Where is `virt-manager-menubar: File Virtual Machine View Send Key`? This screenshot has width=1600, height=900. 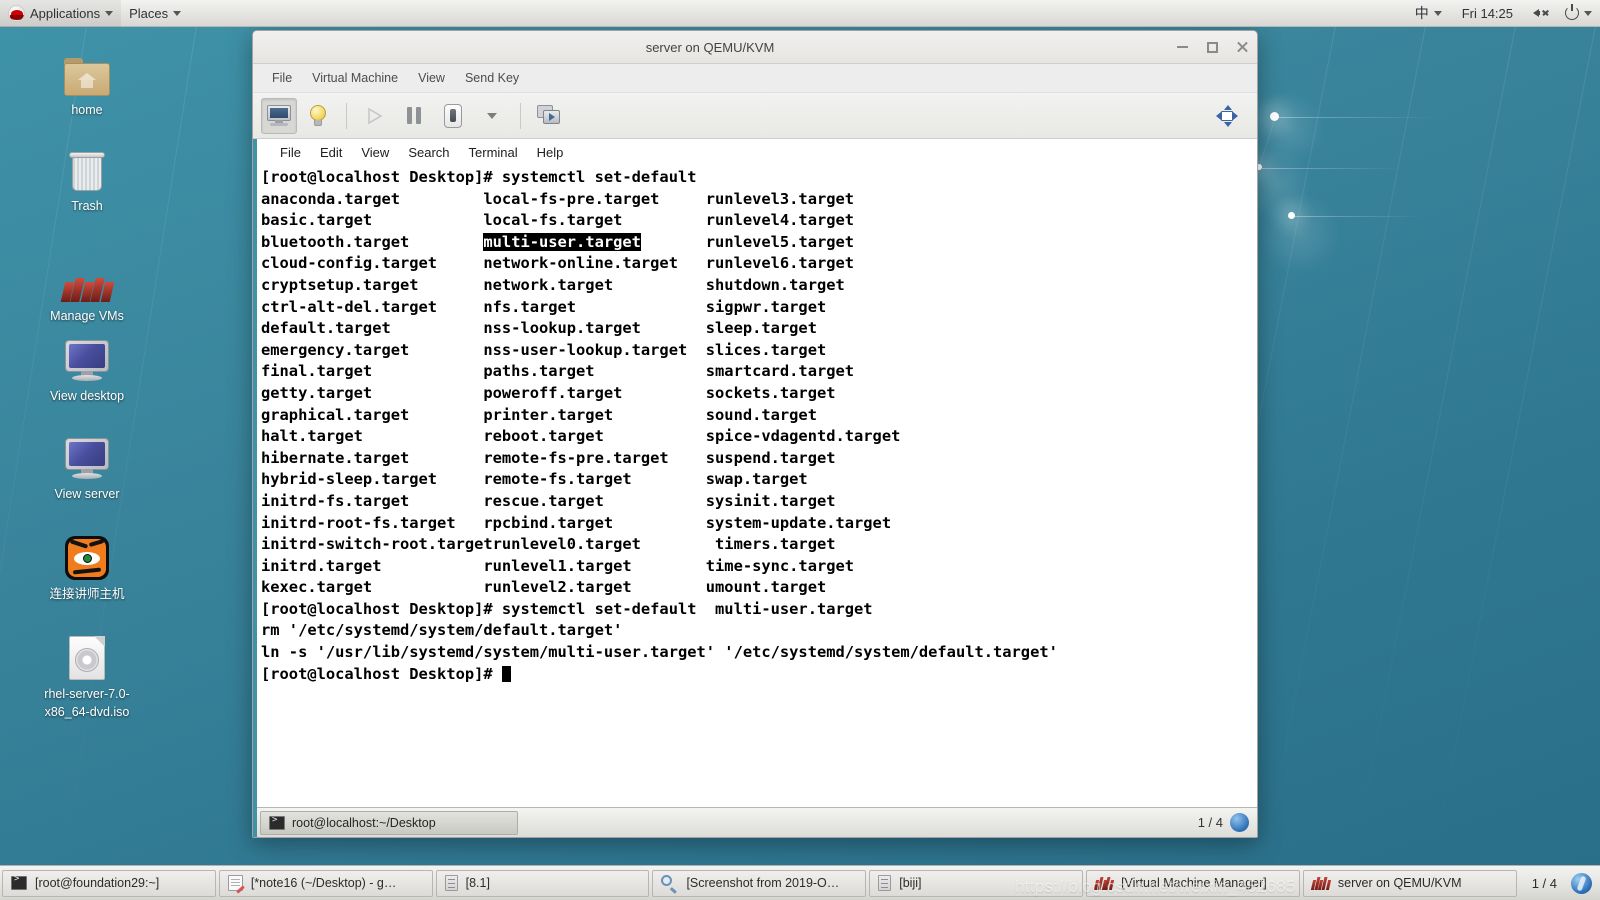
virt-manager-menubar: File Virtual Machine View Send Key is located at coordinates (755, 78).